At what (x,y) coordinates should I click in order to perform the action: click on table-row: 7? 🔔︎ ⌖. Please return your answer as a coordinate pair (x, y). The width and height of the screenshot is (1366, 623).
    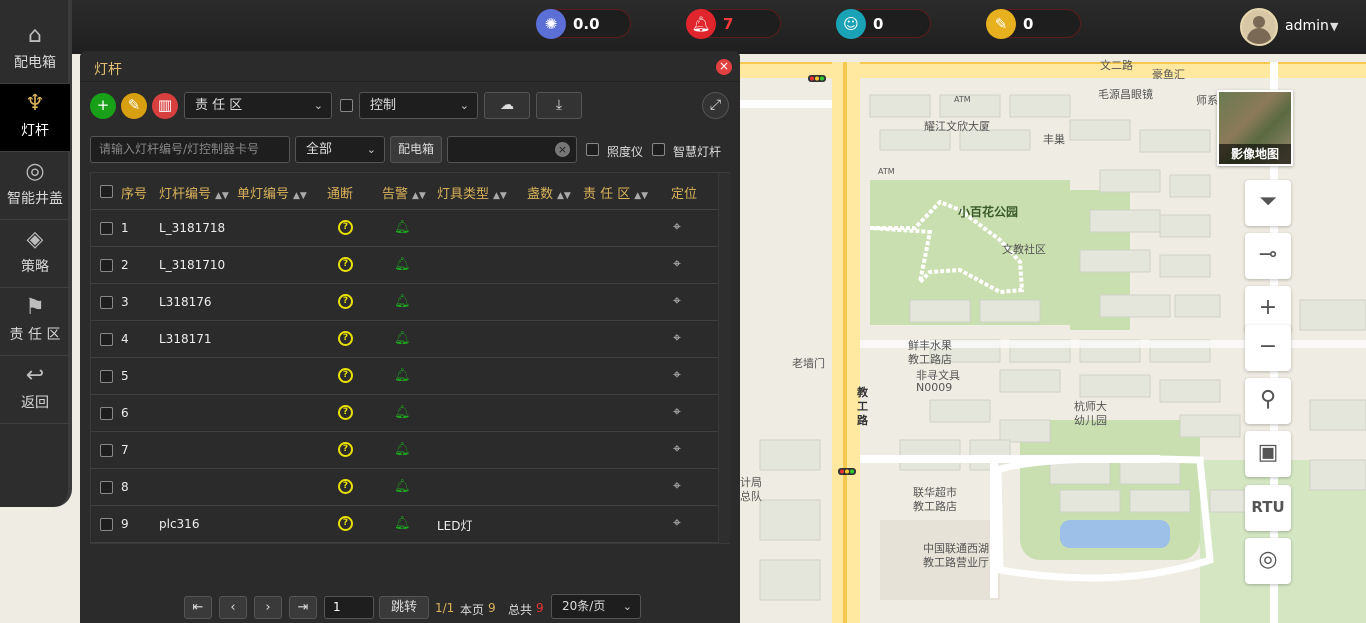
    Looking at the image, I should click on (404, 450).